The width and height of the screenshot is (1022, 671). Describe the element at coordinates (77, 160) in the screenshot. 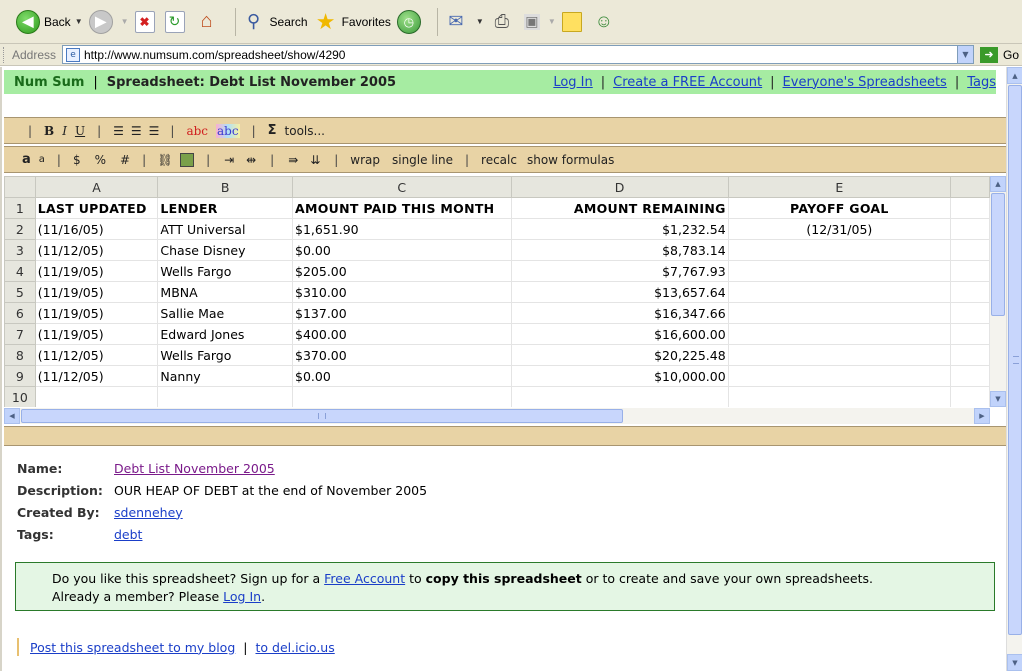

I see `currency-format-button: $` at that location.